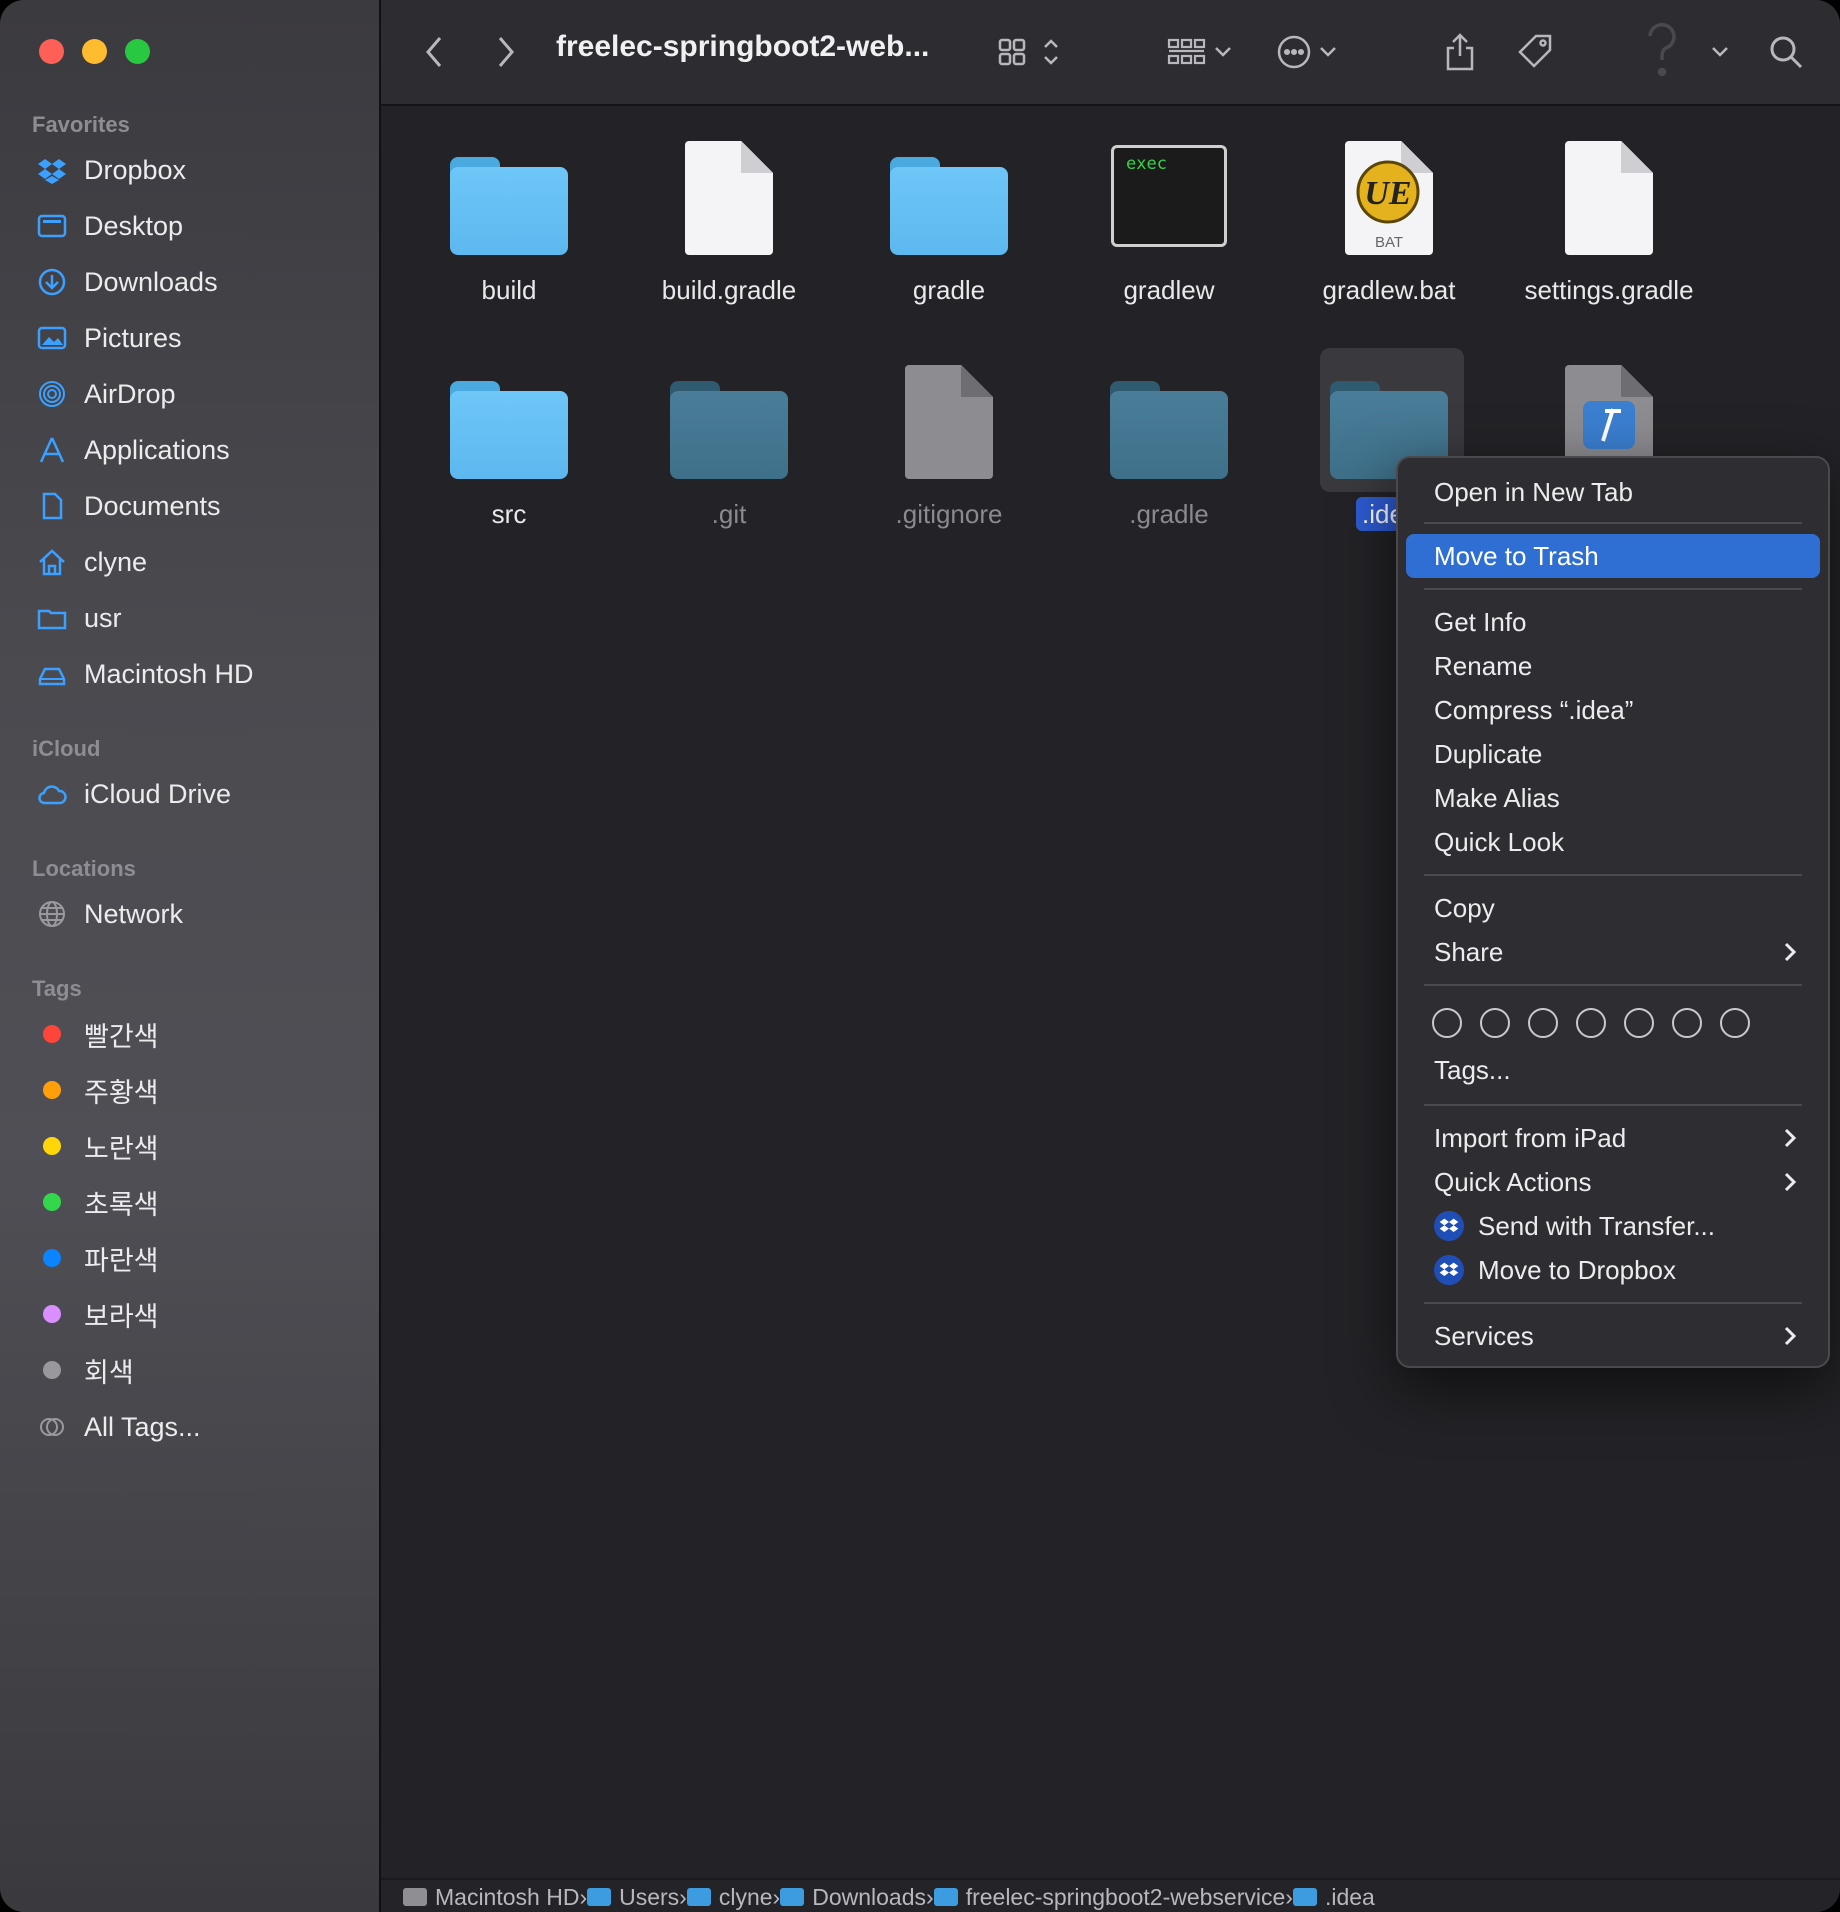  What do you see at coordinates (1613, 666) in the screenshot?
I see `menu-item-rename: Rename` at bounding box center [1613, 666].